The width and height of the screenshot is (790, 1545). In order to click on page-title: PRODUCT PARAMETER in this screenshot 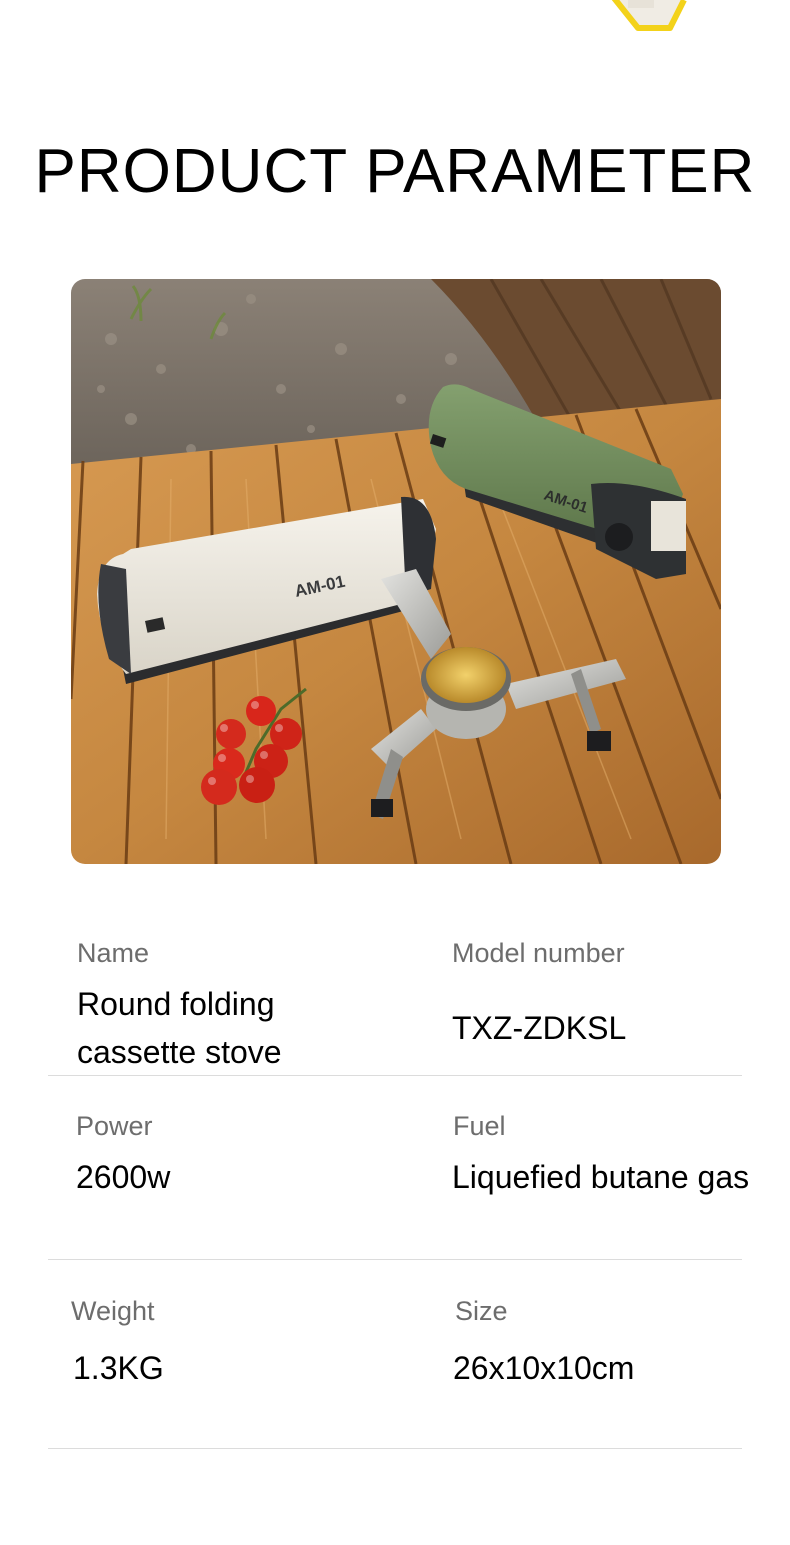, I will do `click(395, 171)`.